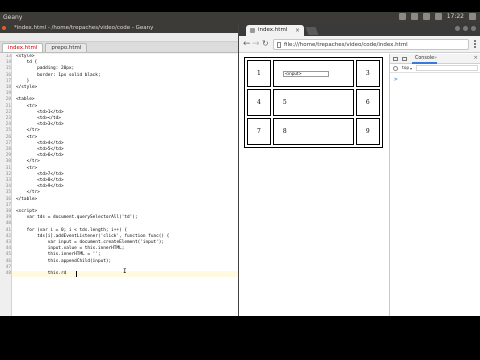 The image size is (480, 360). I want to click on browser-tab-strip: index.html ×, so click(359, 29).